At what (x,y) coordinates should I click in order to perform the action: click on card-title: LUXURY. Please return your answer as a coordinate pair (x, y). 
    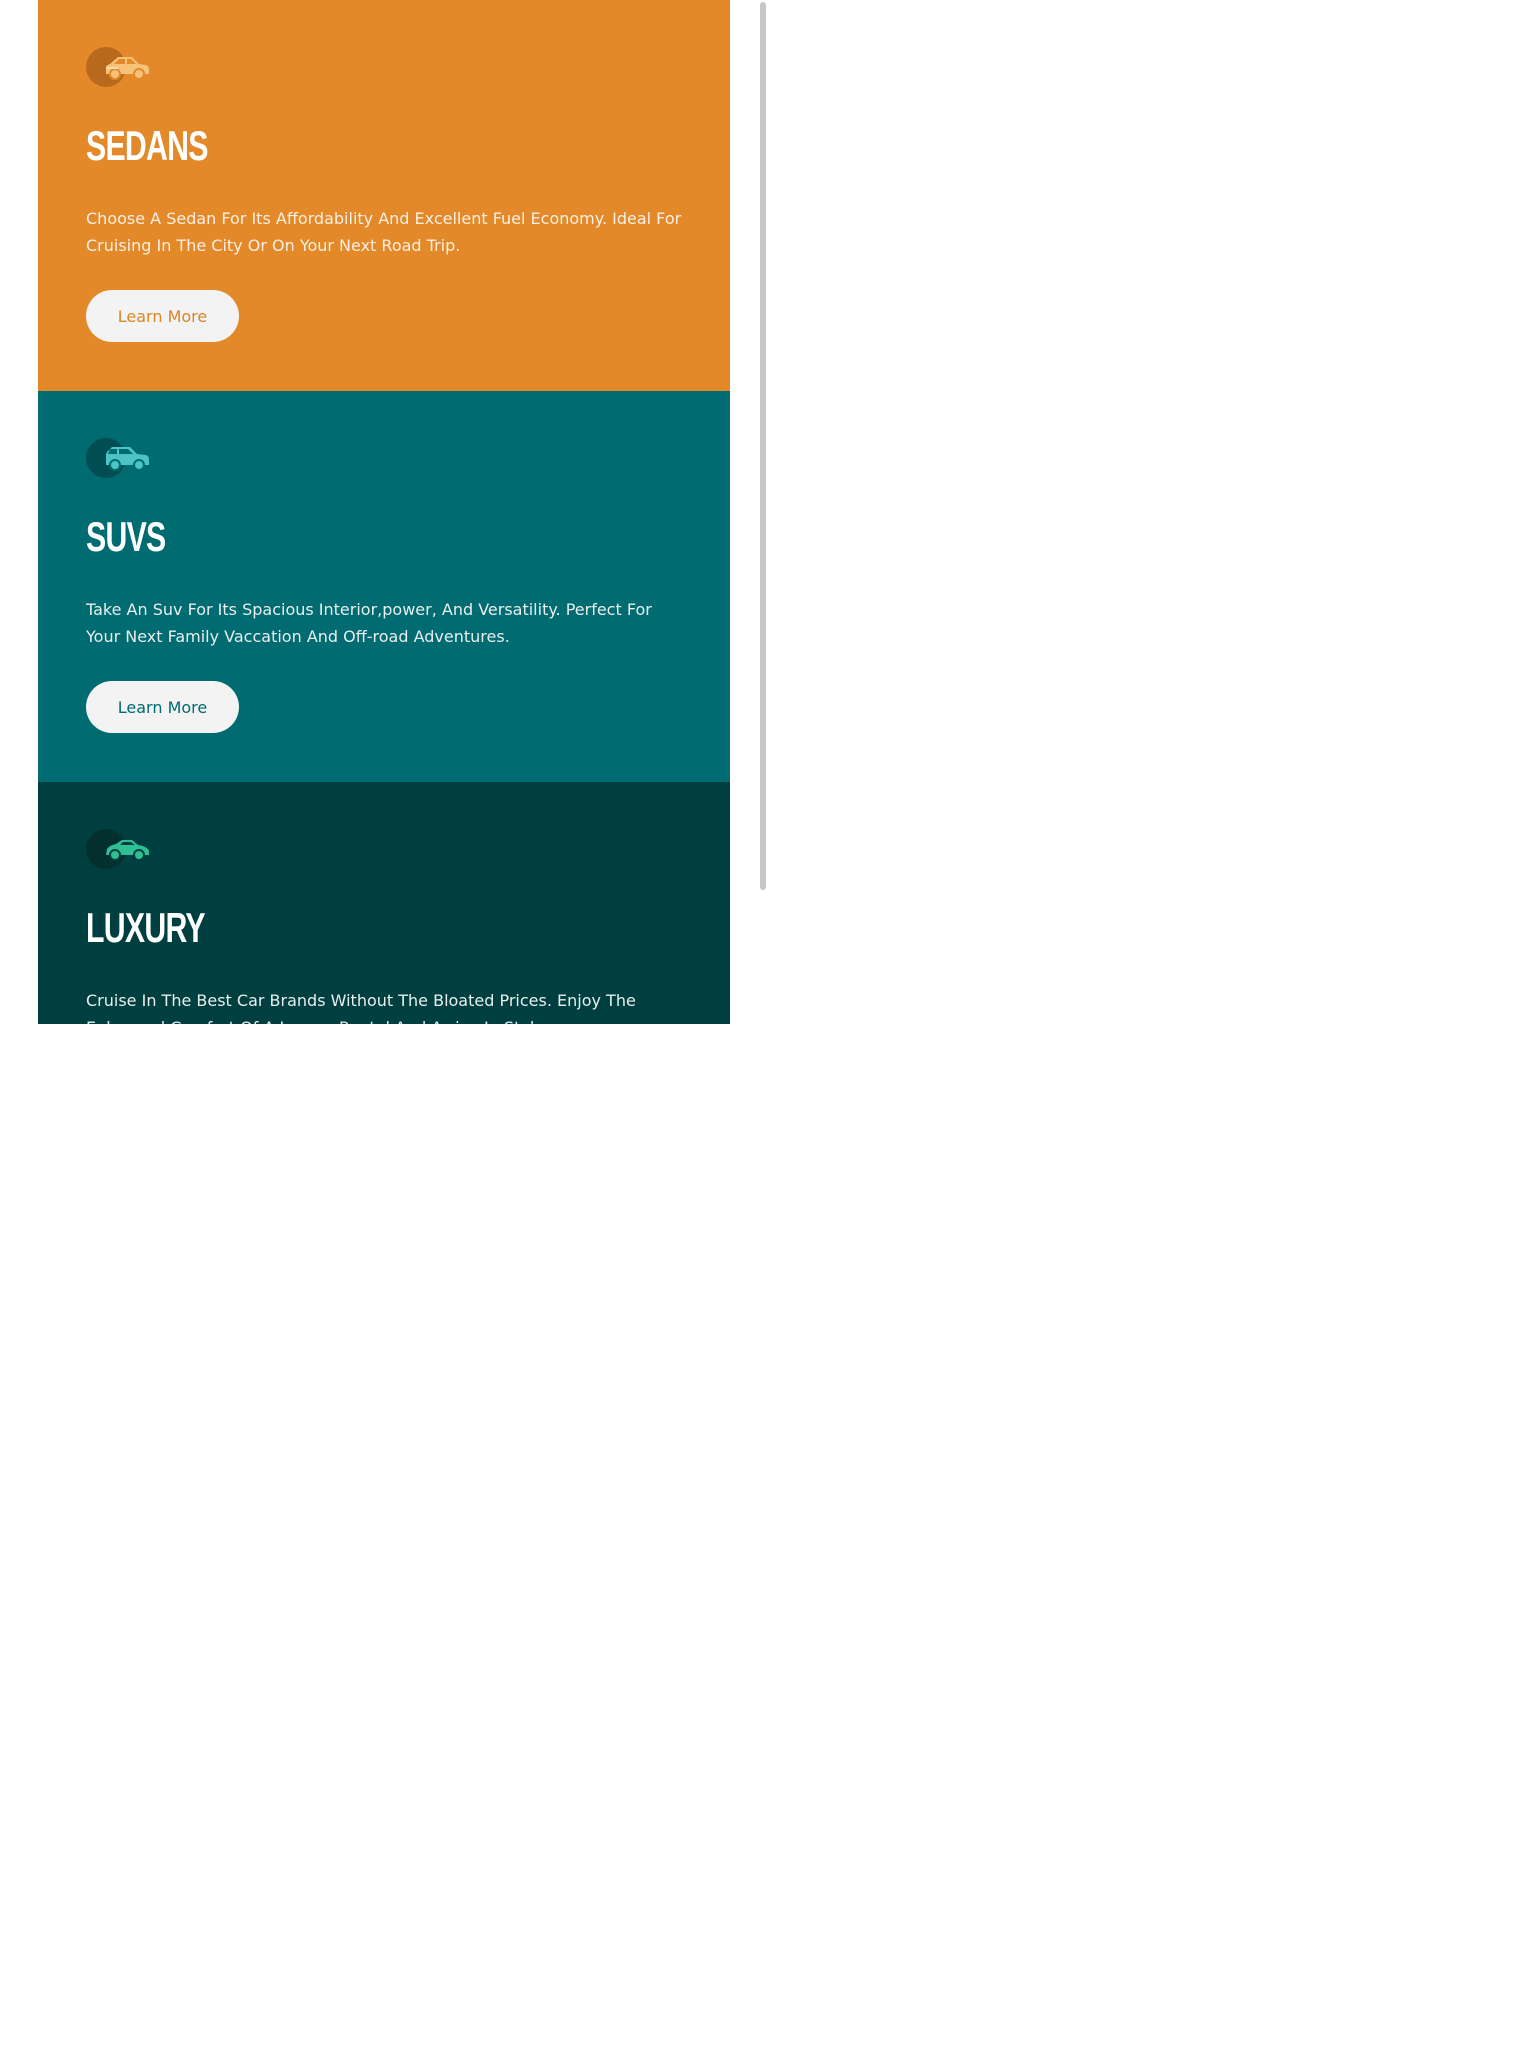
    Looking at the image, I should click on (146, 927).